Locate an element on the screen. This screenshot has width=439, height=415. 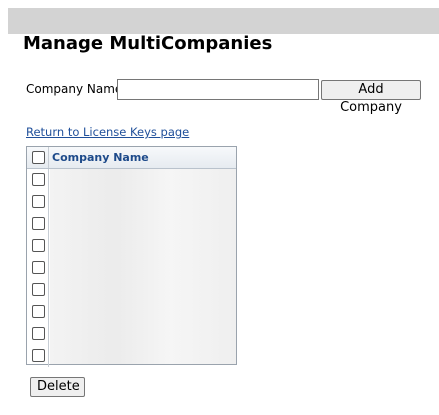
grid-header: Company Name is located at coordinates (131, 158).